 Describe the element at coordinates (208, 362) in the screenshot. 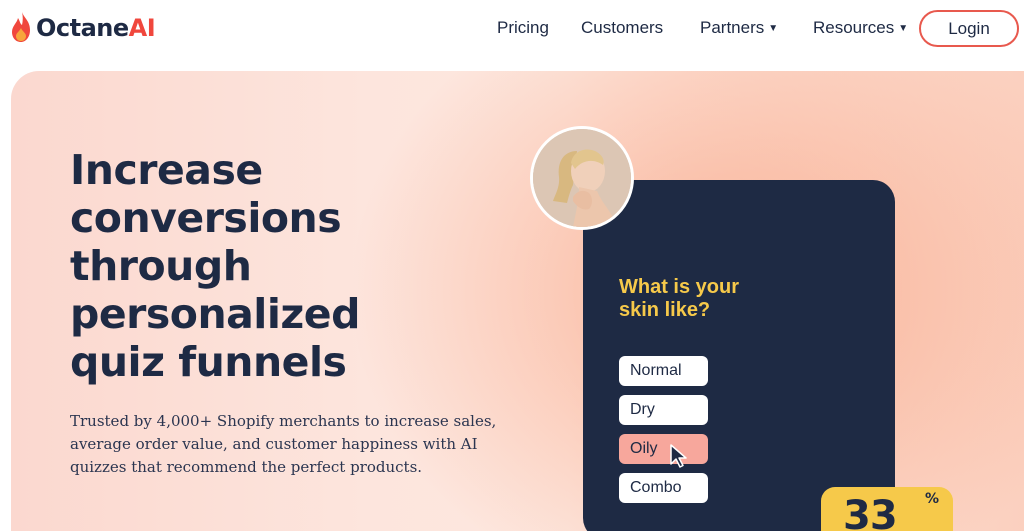

I see `headline-line: quiz funnels` at that location.